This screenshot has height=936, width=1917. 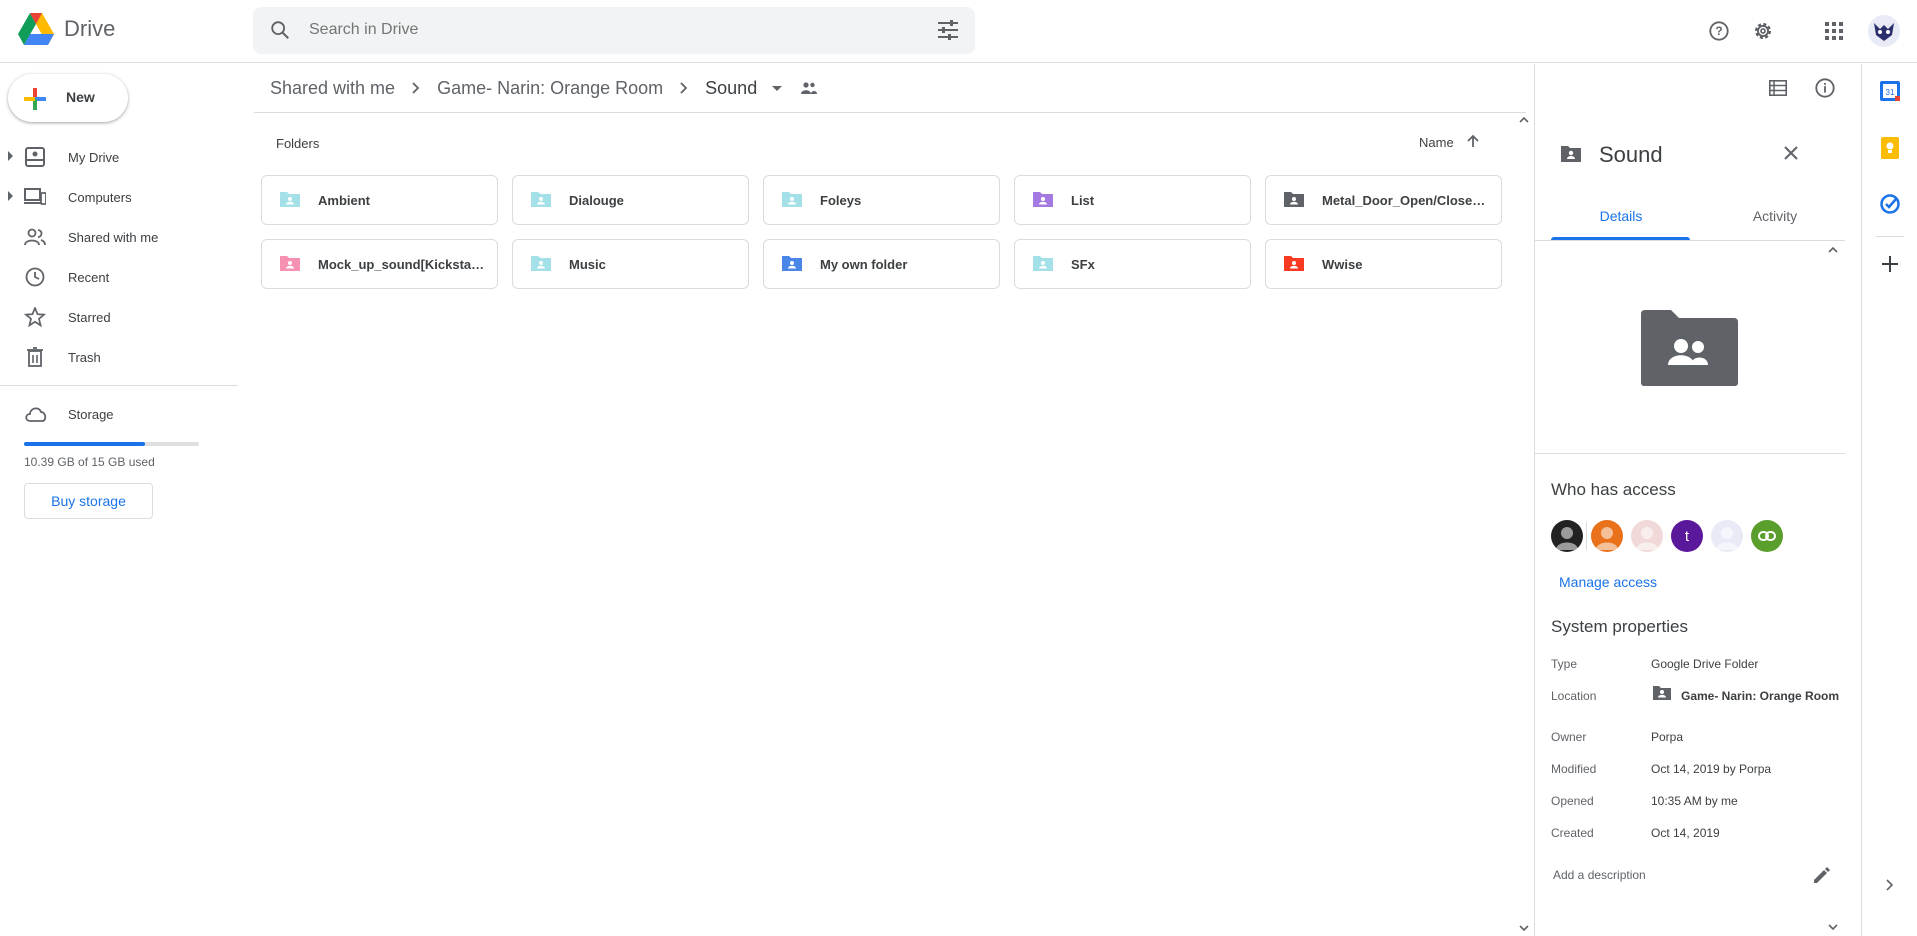 I want to click on tasks-app-button, so click(x=1890, y=204).